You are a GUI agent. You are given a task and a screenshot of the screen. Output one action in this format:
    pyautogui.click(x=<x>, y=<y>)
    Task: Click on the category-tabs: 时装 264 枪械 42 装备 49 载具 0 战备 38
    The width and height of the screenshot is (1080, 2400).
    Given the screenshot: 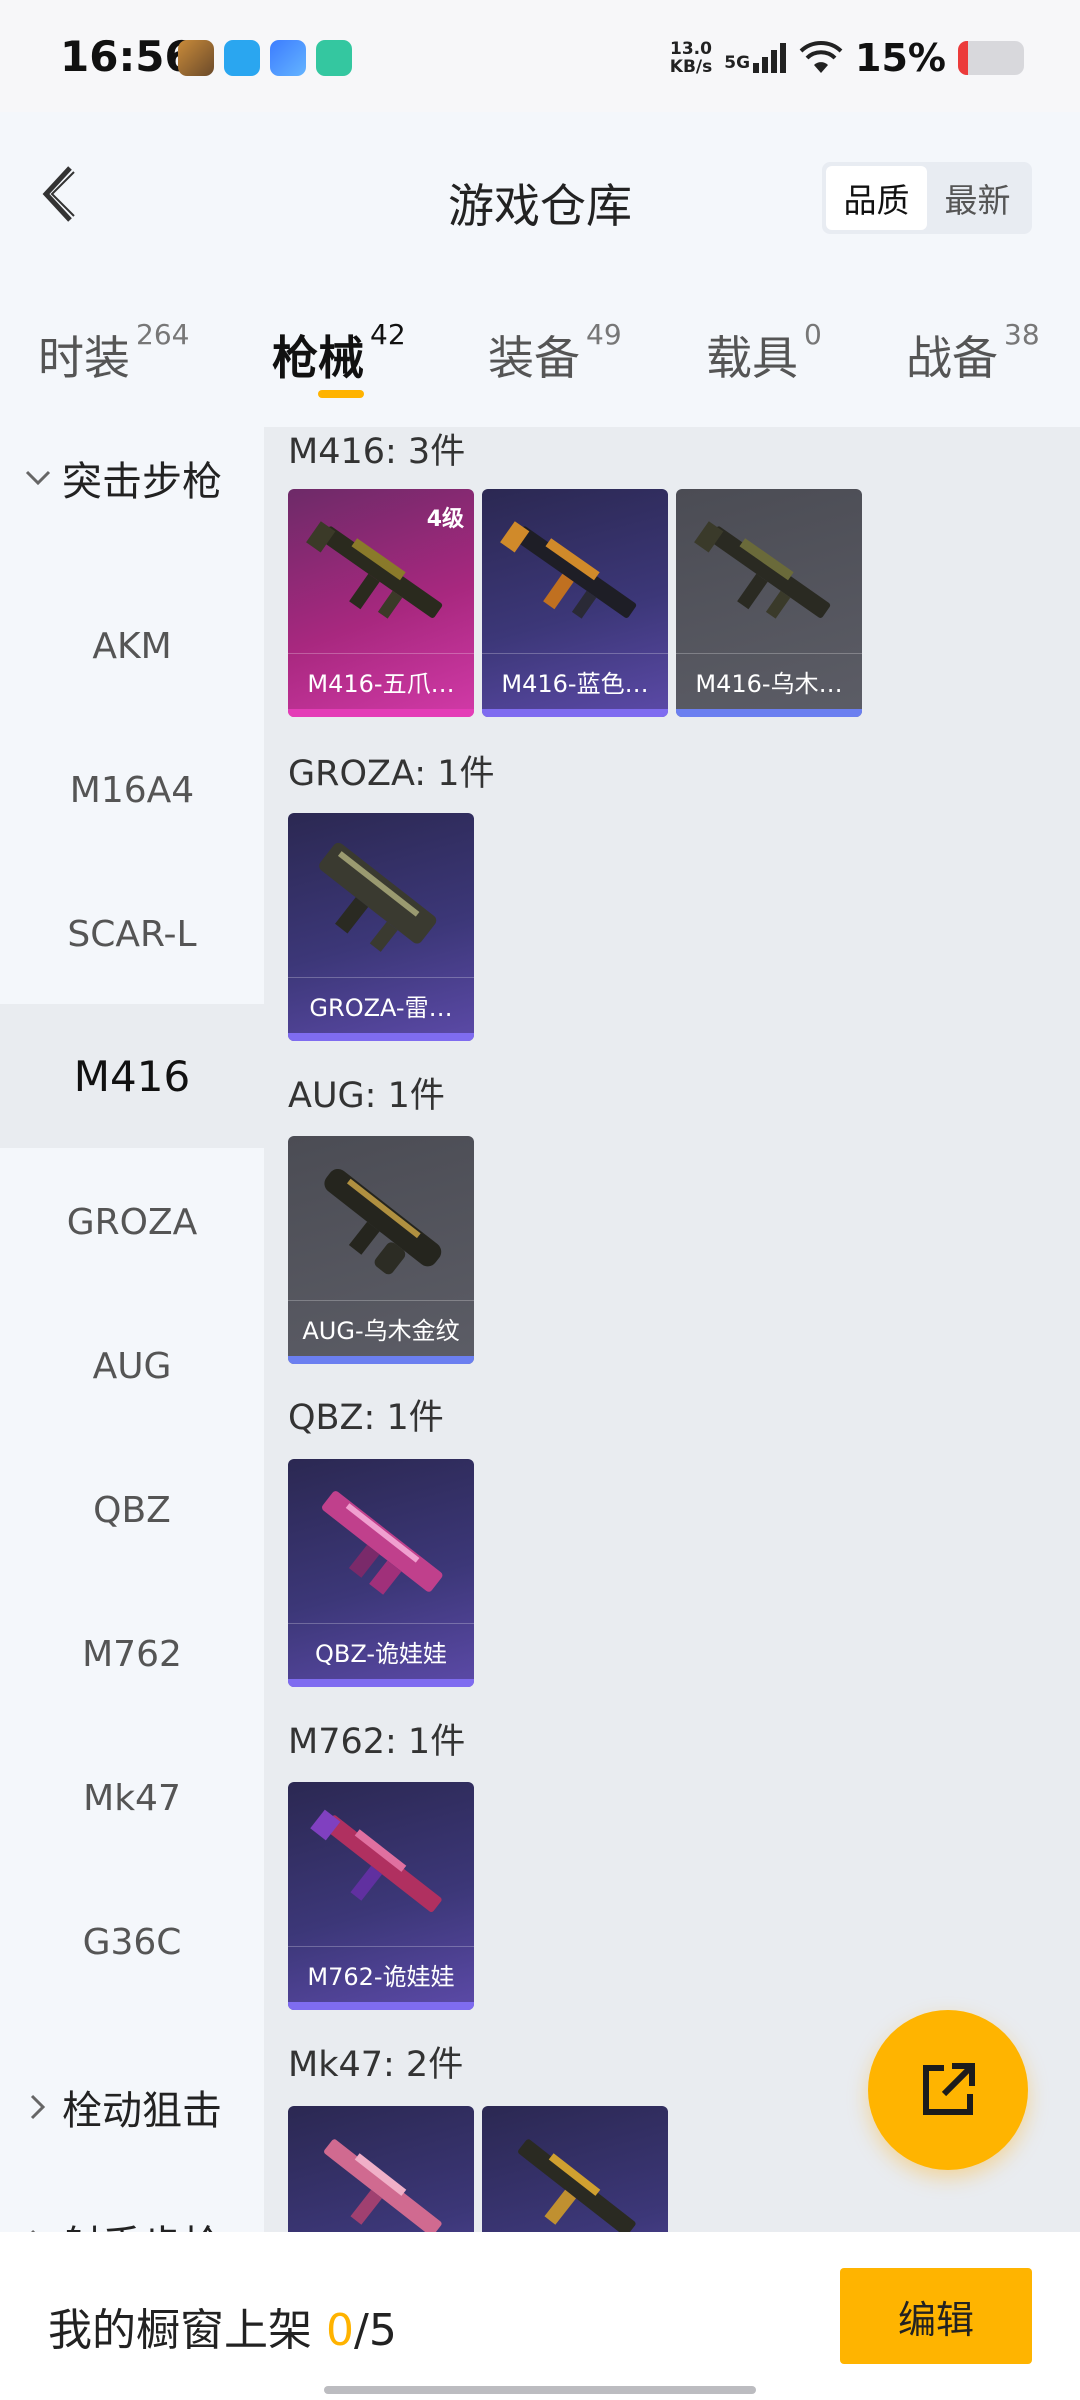 What is the action you would take?
    pyautogui.click(x=540, y=344)
    